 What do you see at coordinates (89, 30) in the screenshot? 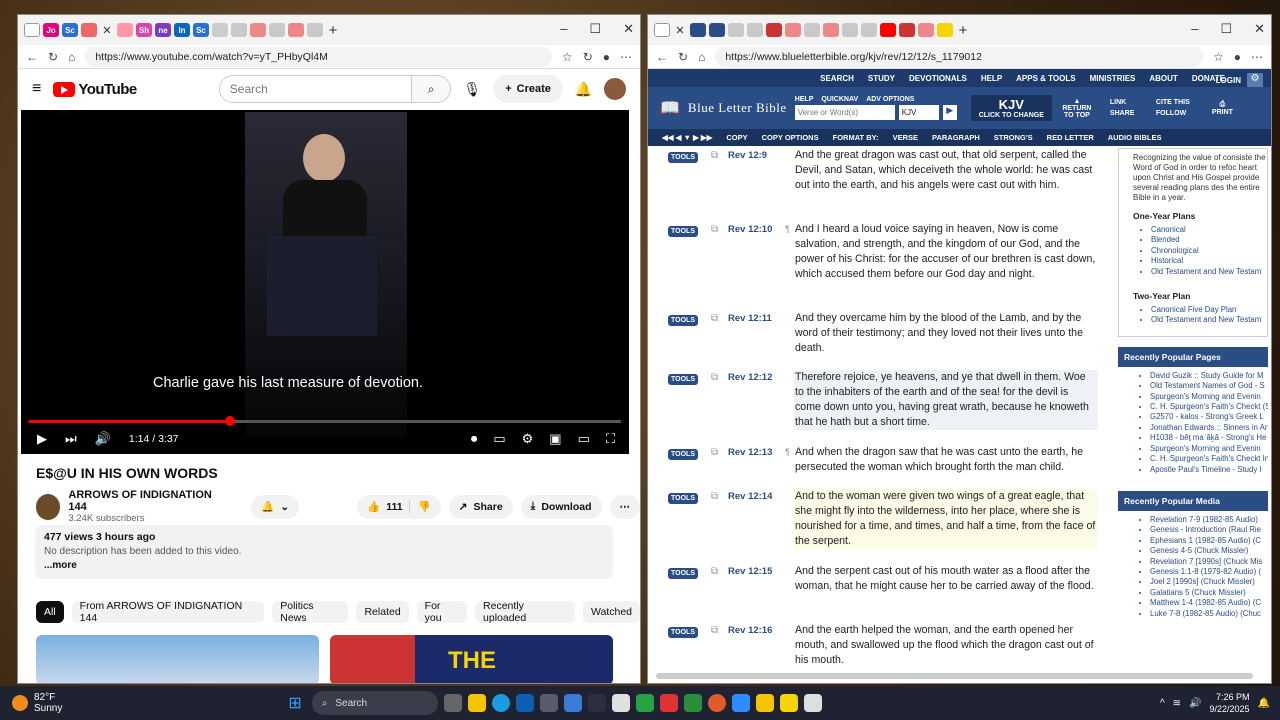
I see `tab-youtube-active` at bounding box center [89, 30].